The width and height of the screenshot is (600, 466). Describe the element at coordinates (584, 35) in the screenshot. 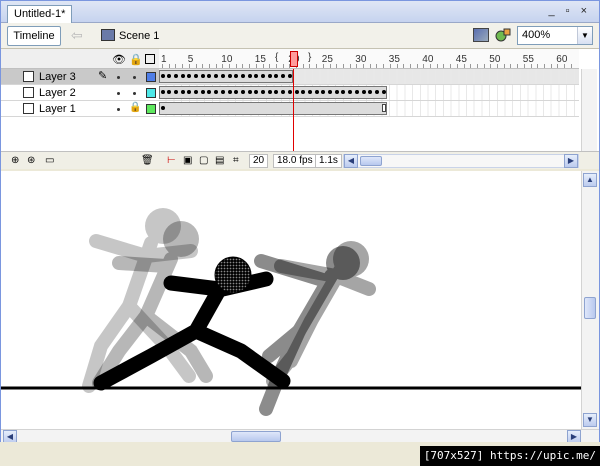

I see `chevron-down-icon: ▼` at that location.